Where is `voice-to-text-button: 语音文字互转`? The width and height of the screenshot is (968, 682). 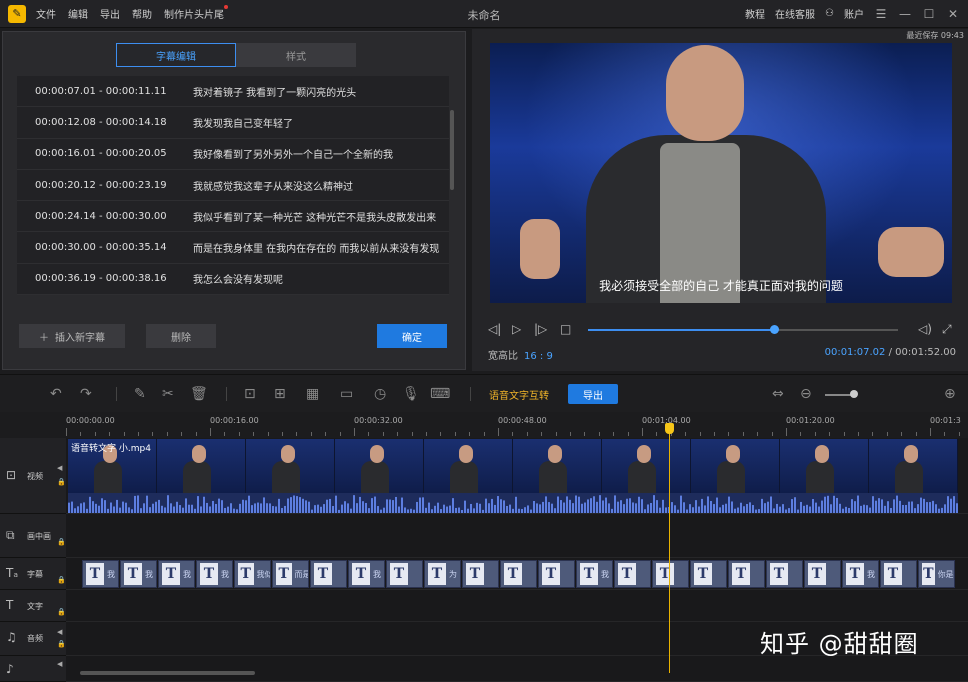 voice-to-text-button: 语音文字互转 is located at coordinates (519, 394).